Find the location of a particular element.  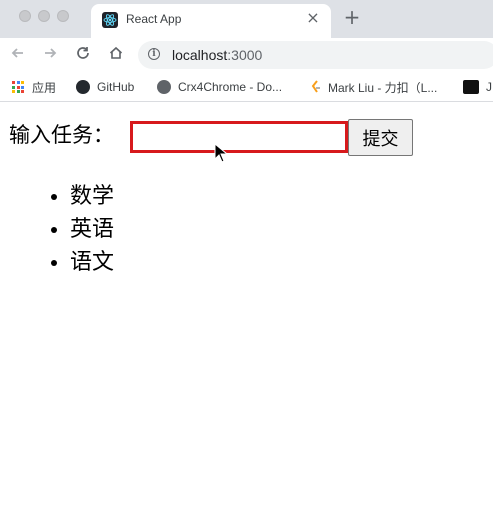

task-input-label: 输入任务： is located at coordinates (61, 135).